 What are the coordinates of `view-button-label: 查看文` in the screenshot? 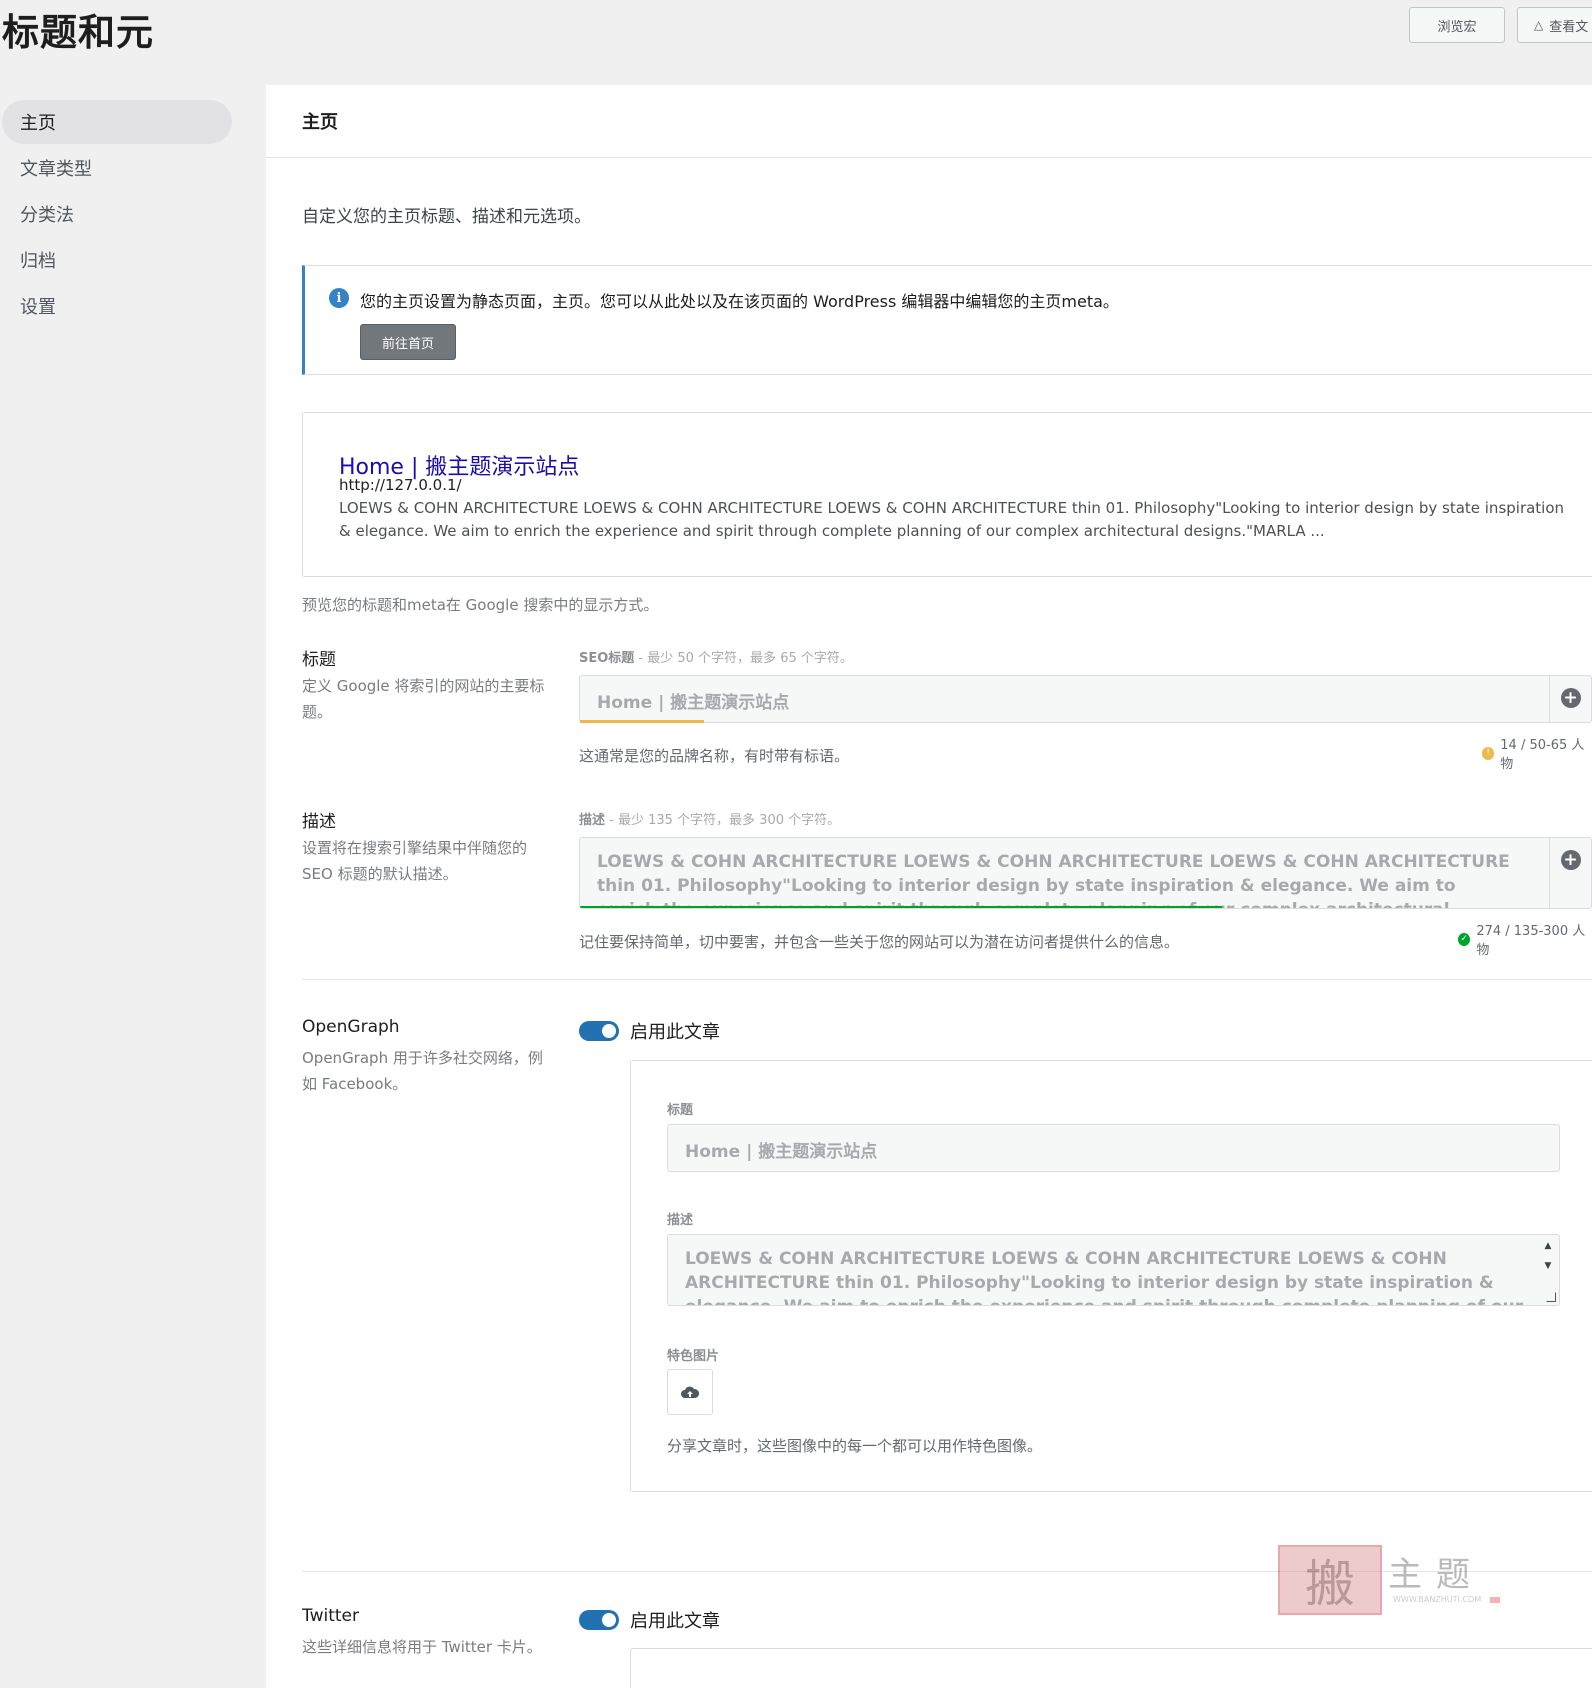 It's located at (1569, 27).